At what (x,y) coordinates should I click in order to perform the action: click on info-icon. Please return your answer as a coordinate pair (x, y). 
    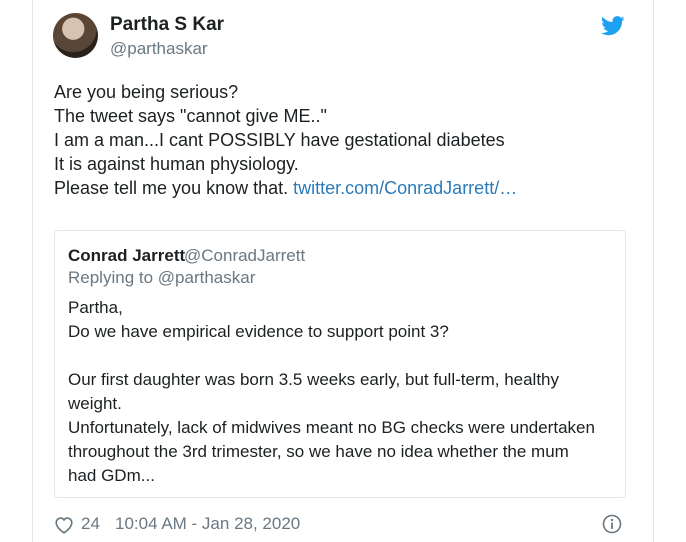
    Looking at the image, I should click on (612, 524).